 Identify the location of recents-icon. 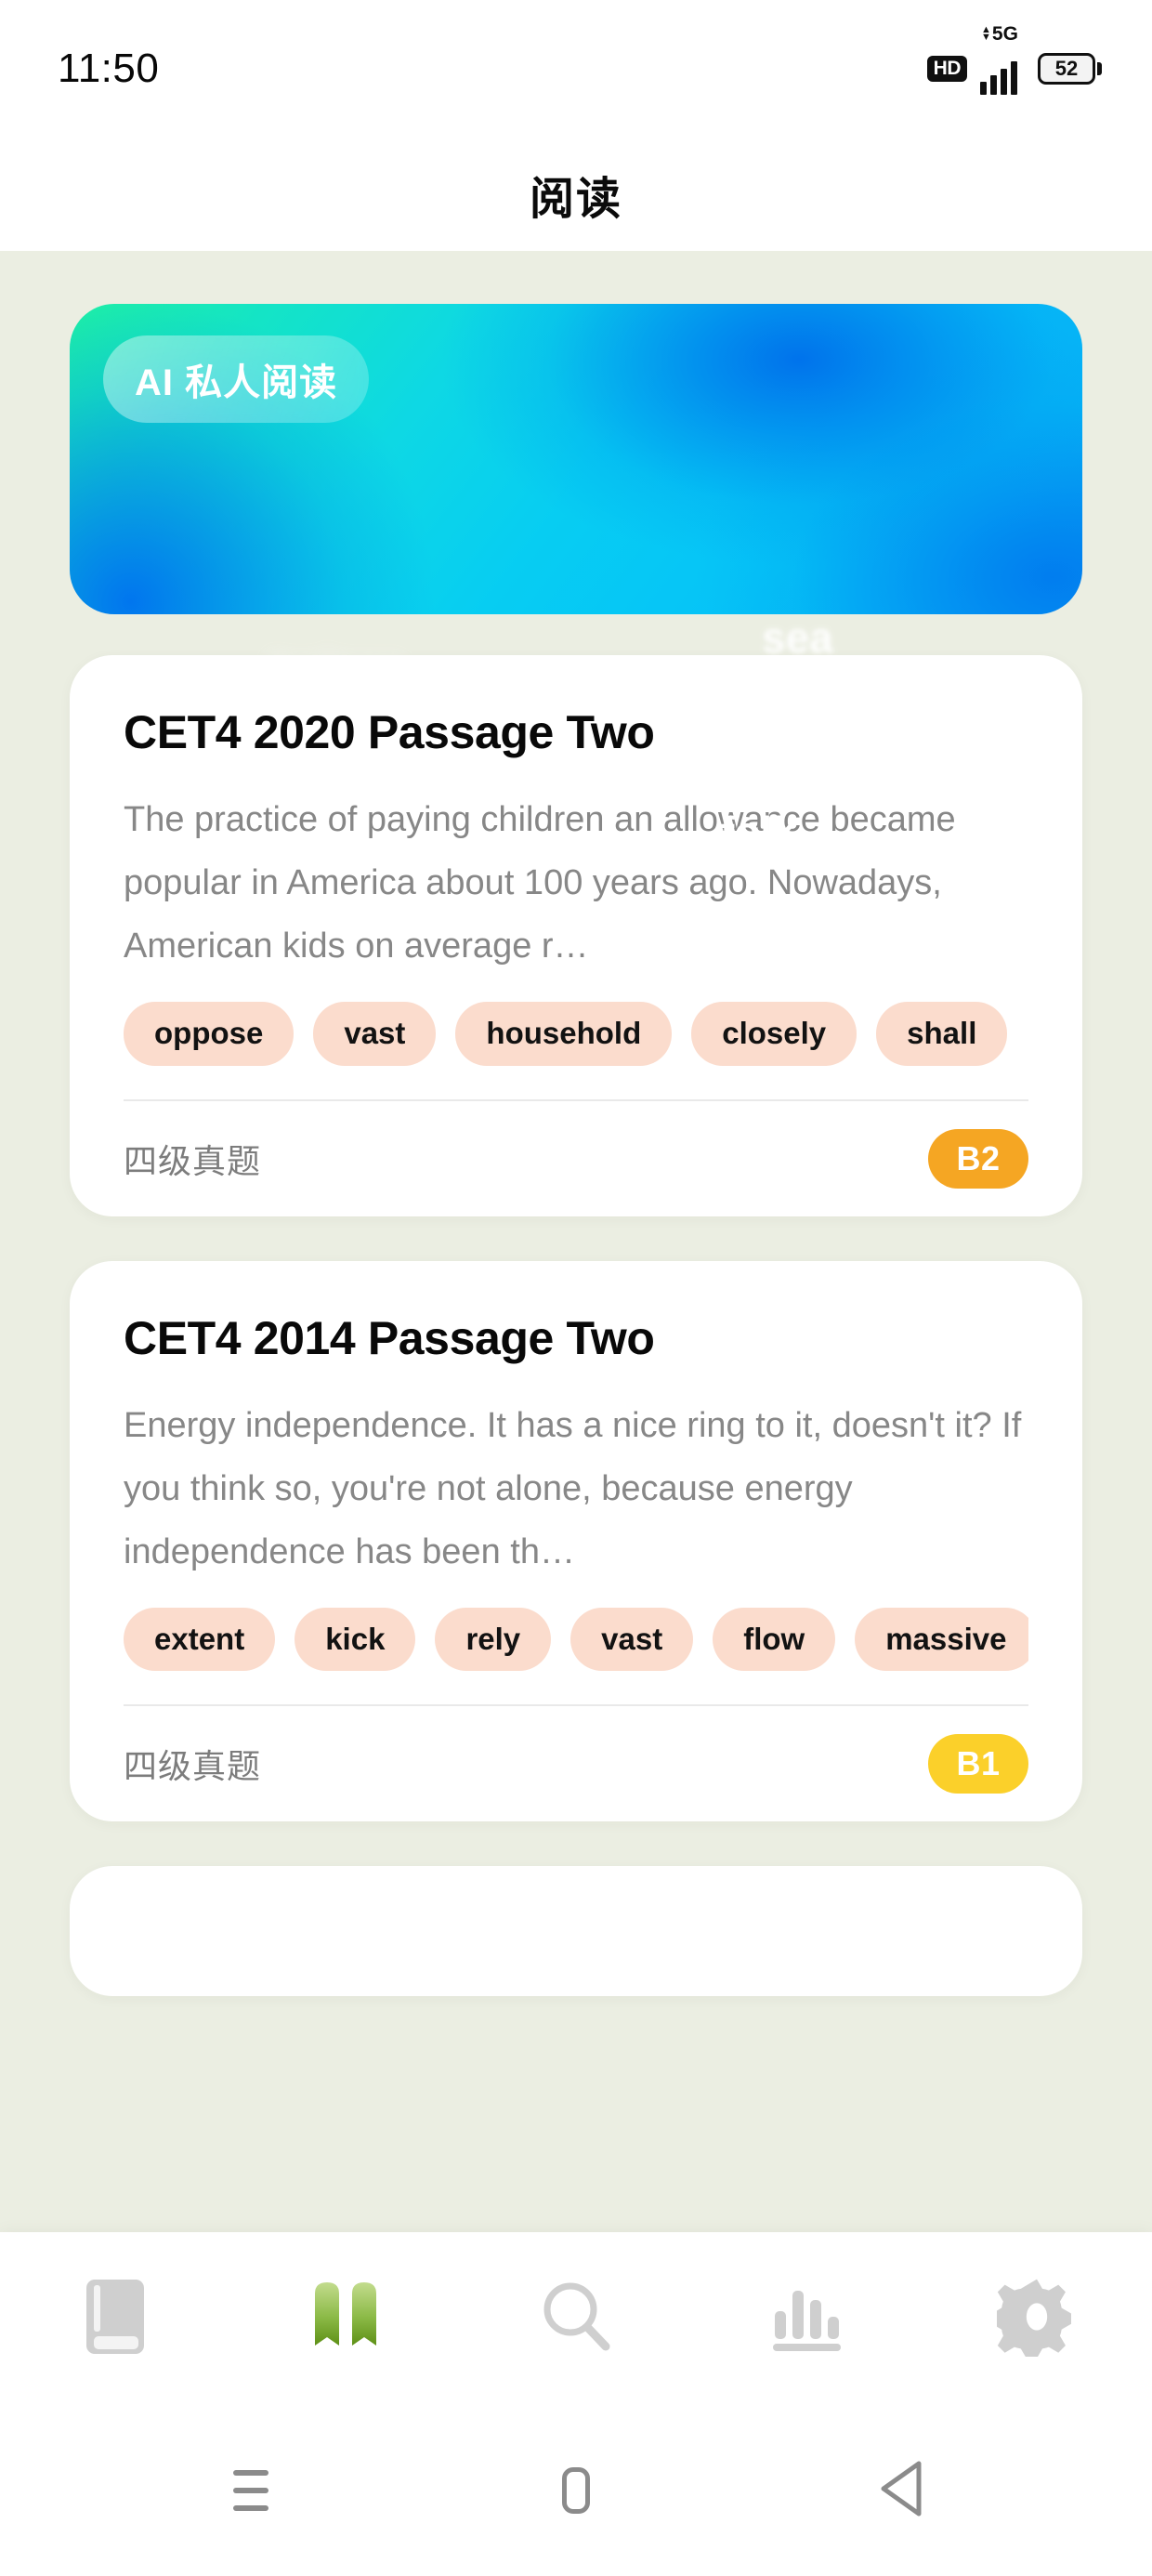
(250, 2490).